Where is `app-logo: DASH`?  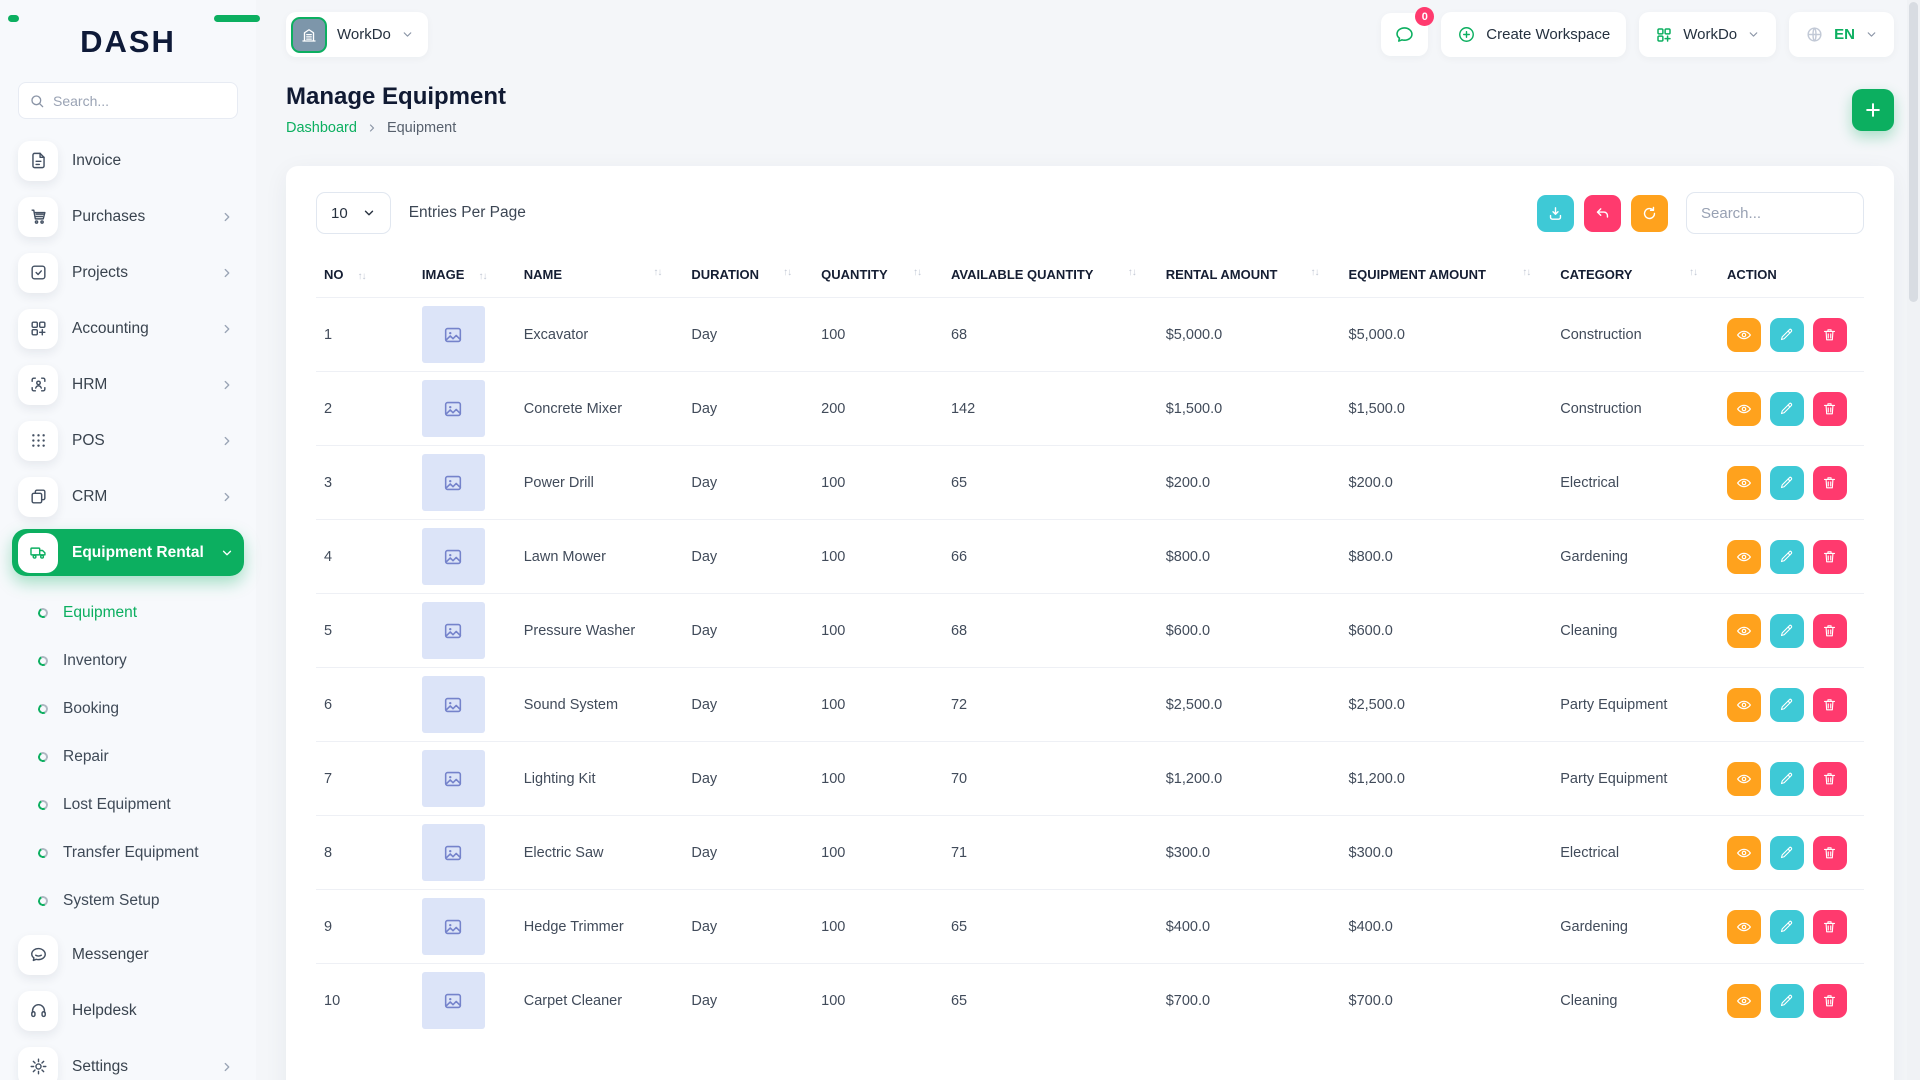 app-logo: DASH is located at coordinates (134, 35).